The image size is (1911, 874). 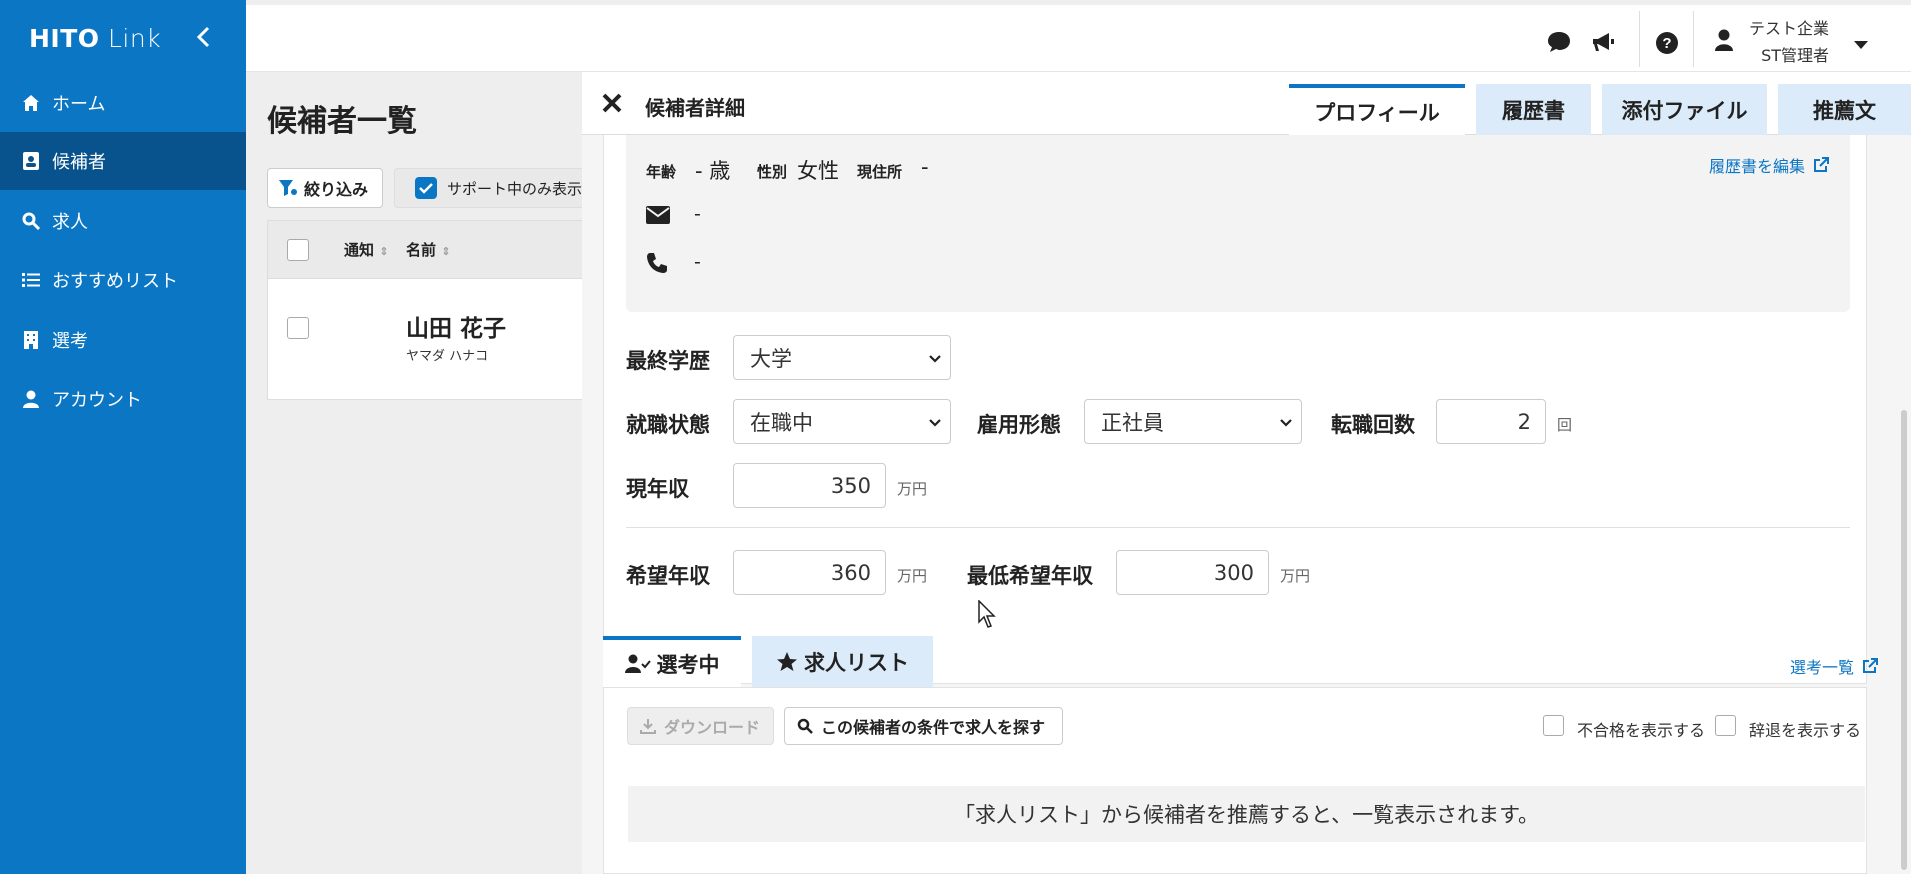 What do you see at coordinates (1693, 39) in the screenshot?
I see `divider` at bounding box center [1693, 39].